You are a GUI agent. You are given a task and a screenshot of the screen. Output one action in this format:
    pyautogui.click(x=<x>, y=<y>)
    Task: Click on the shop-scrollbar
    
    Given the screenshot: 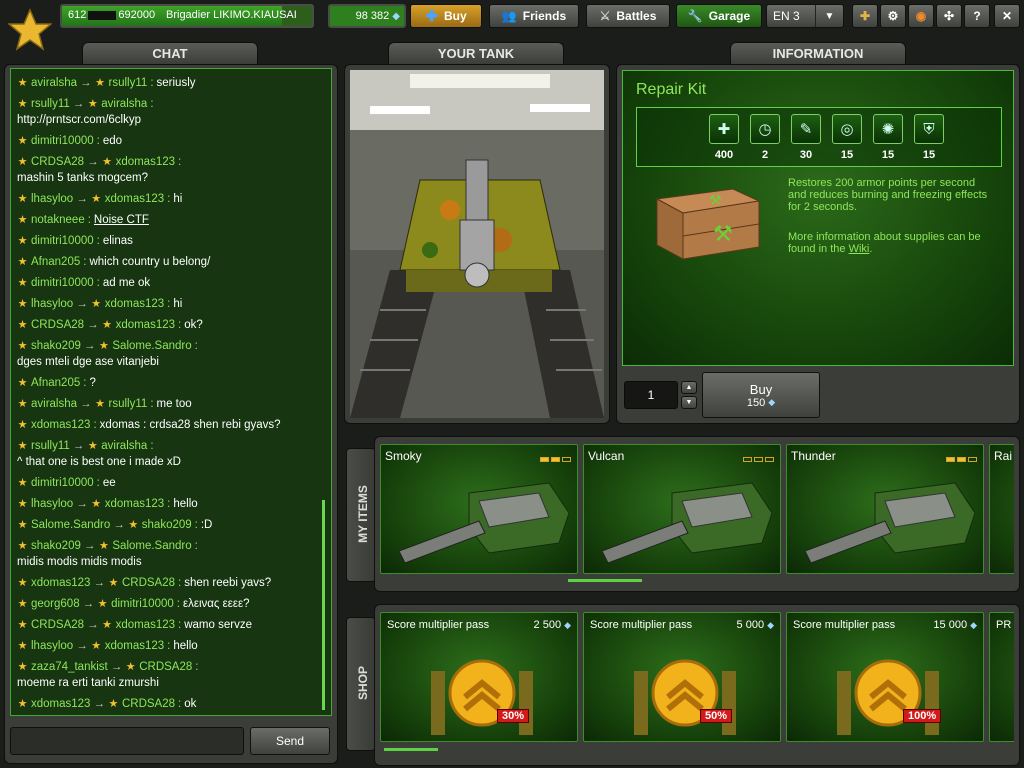 What is the action you would take?
    pyautogui.click(x=411, y=749)
    